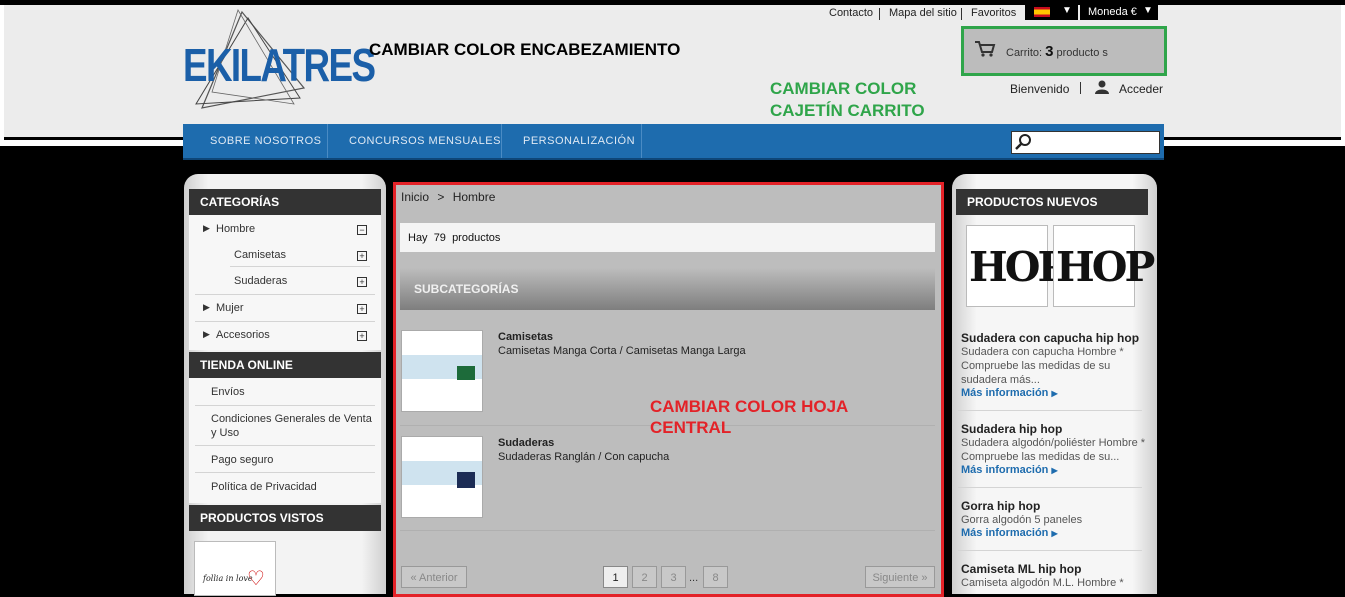  Describe the element at coordinates (260, 255) in the screenshot. I see `category-camisetas: Camisetas` at that location.